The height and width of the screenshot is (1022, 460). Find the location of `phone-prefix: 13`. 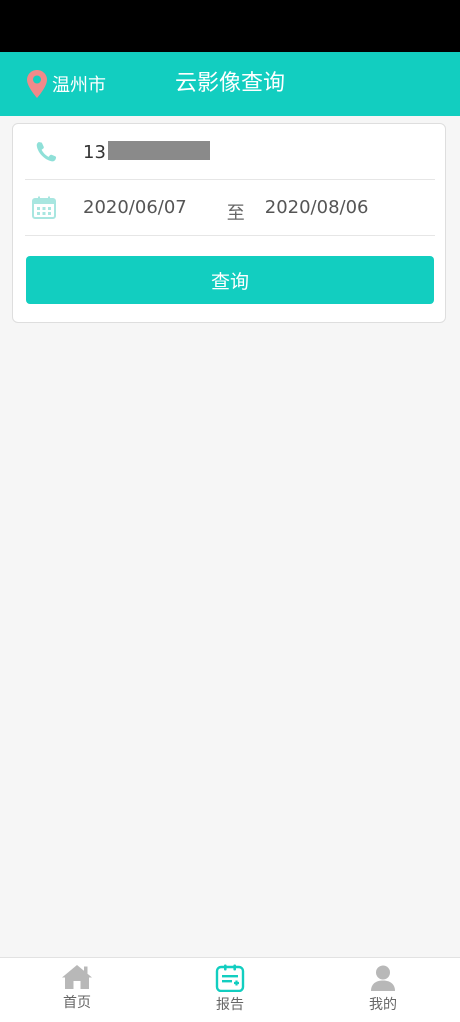

phone-prefix: 13 is located at coordinates (94, 152).